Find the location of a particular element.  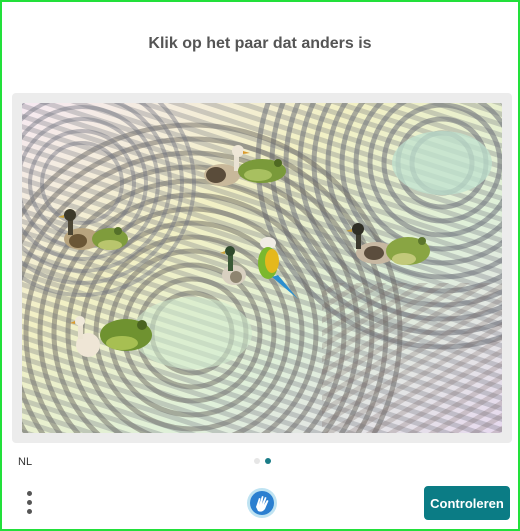

submit-button: Controleren is located at coordinates (467, 503).